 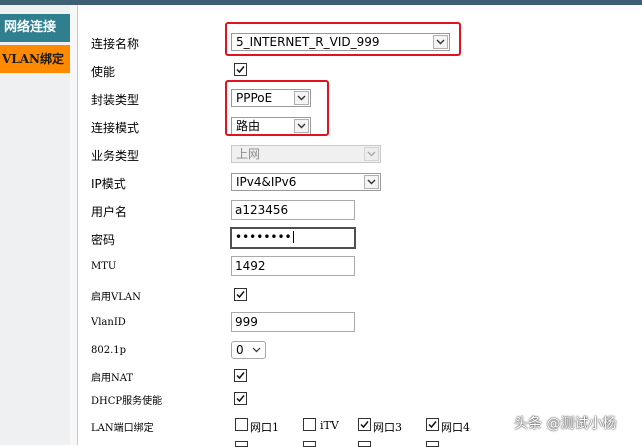 What do you see at coordinates (122, 428) in the screenshot?
I see `lan-binding-label: LAN端口绑定` at bounding box center [122, 428].